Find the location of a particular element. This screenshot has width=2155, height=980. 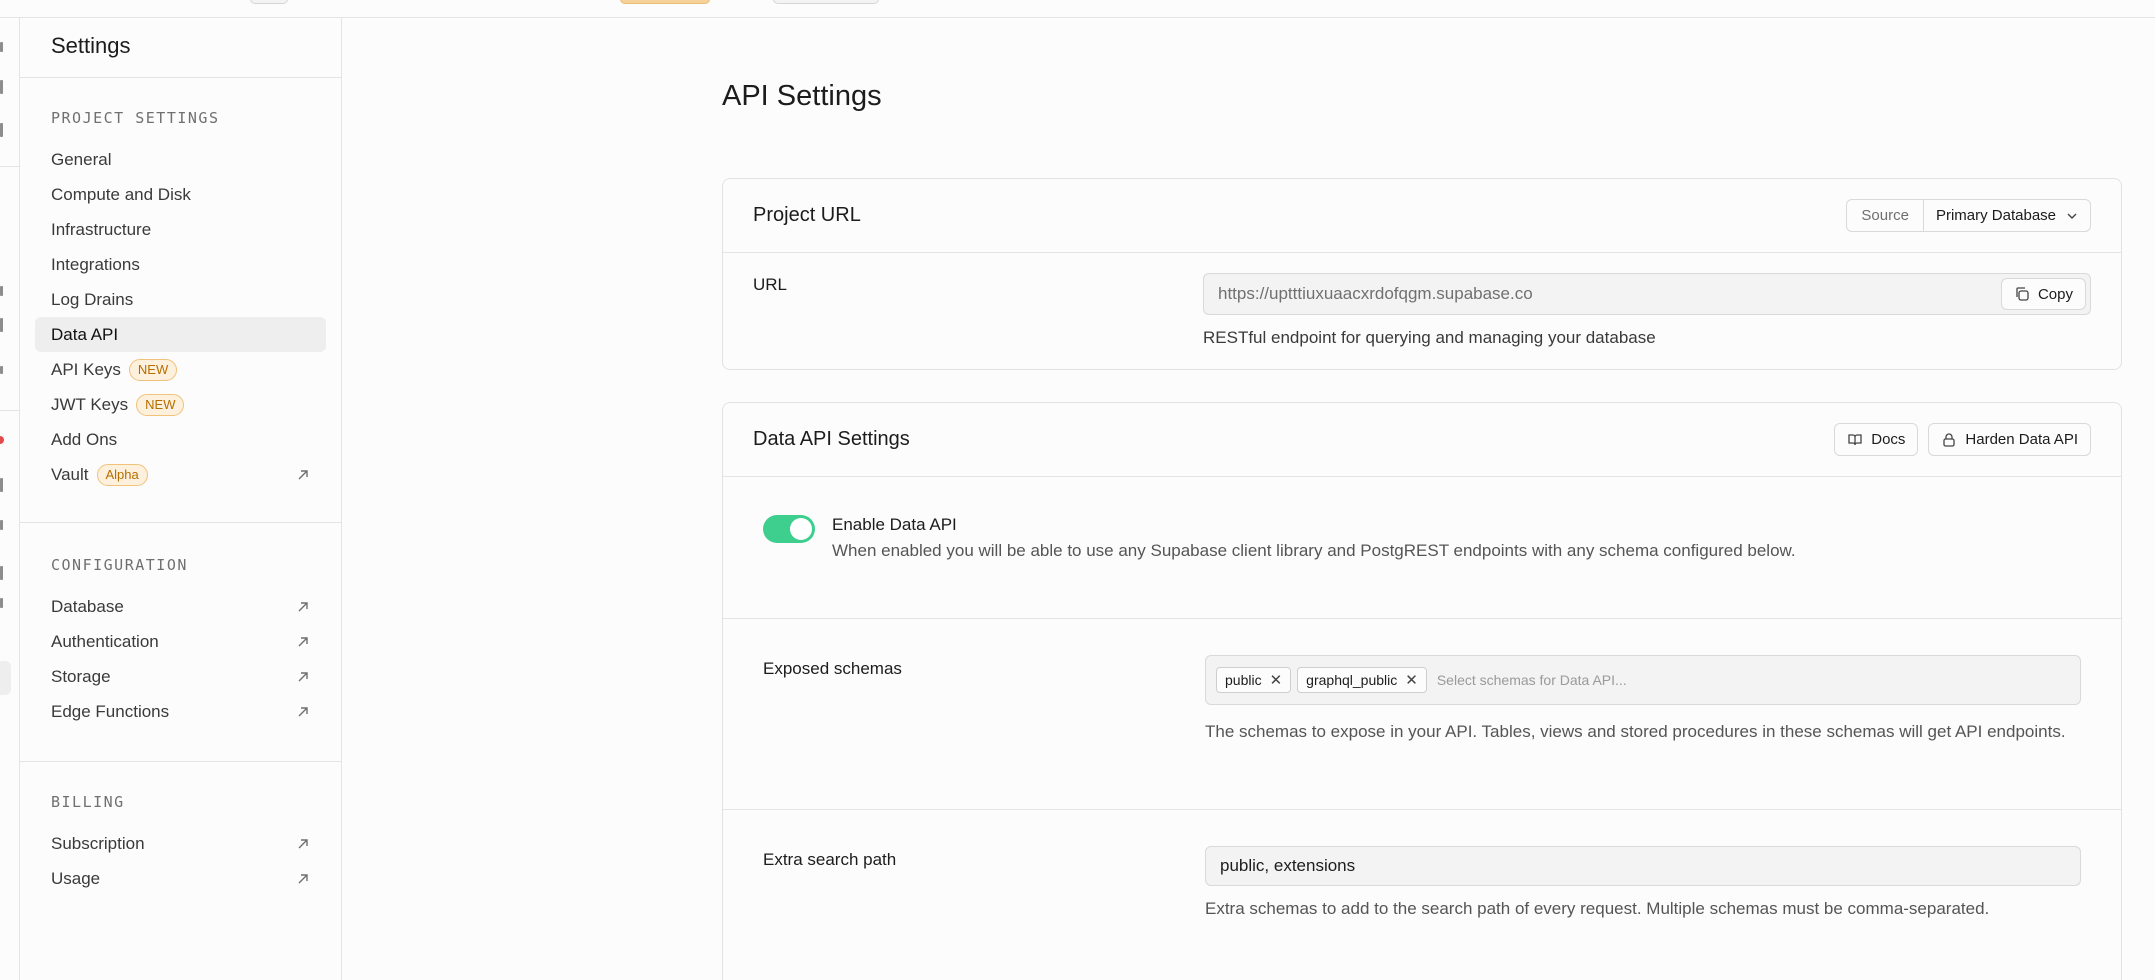

schema-chip: graphql_public ✕ is located at coordinates (1362, 680).